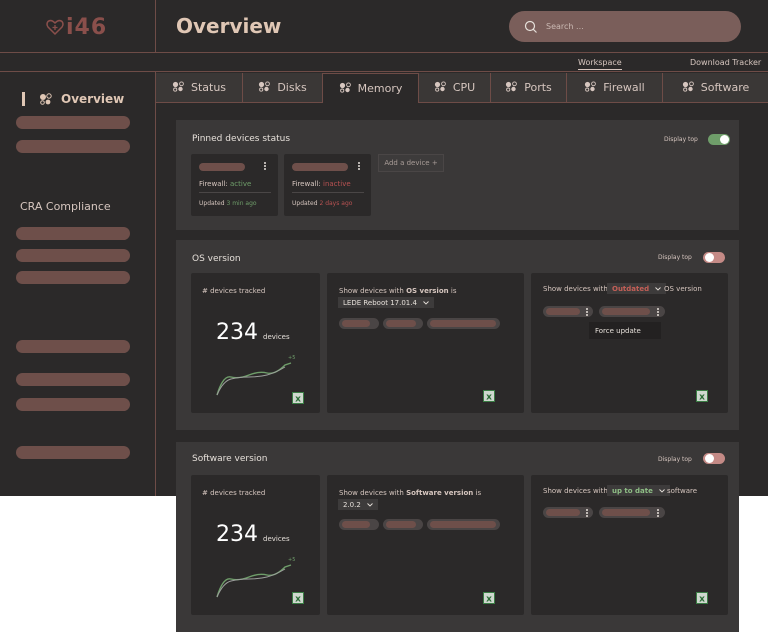  Describe the element at coordinates (178, 87) in the screenshot. I see `status-icon` at that location.